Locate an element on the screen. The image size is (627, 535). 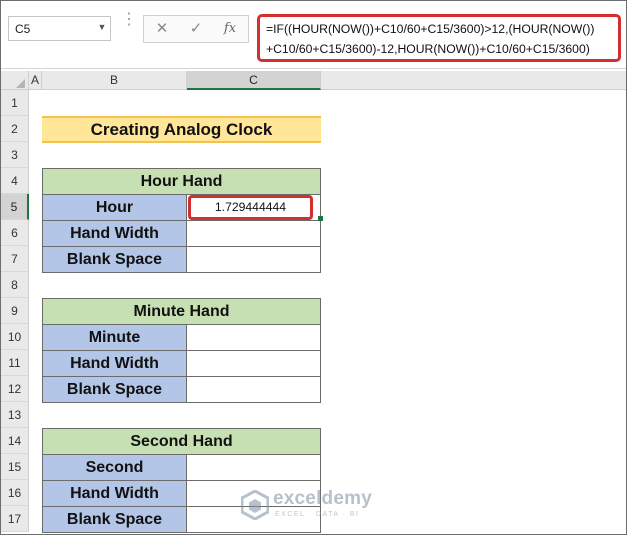
second-hand-header: Second Hand is located at coordinates (181, 441).